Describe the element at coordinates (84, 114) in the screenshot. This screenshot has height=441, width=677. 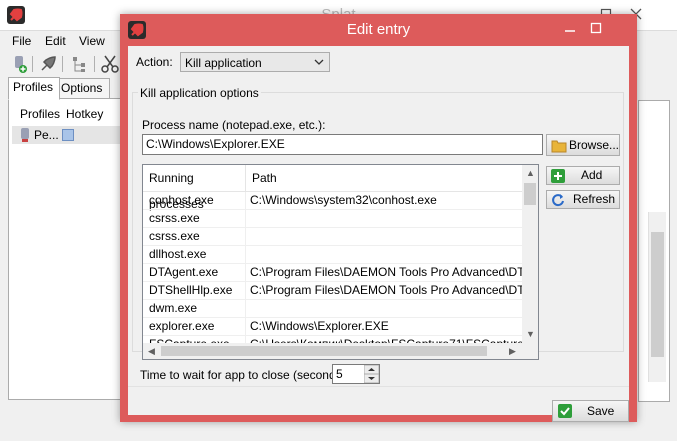
I see `col-hotkey: Hotkey` at that location.